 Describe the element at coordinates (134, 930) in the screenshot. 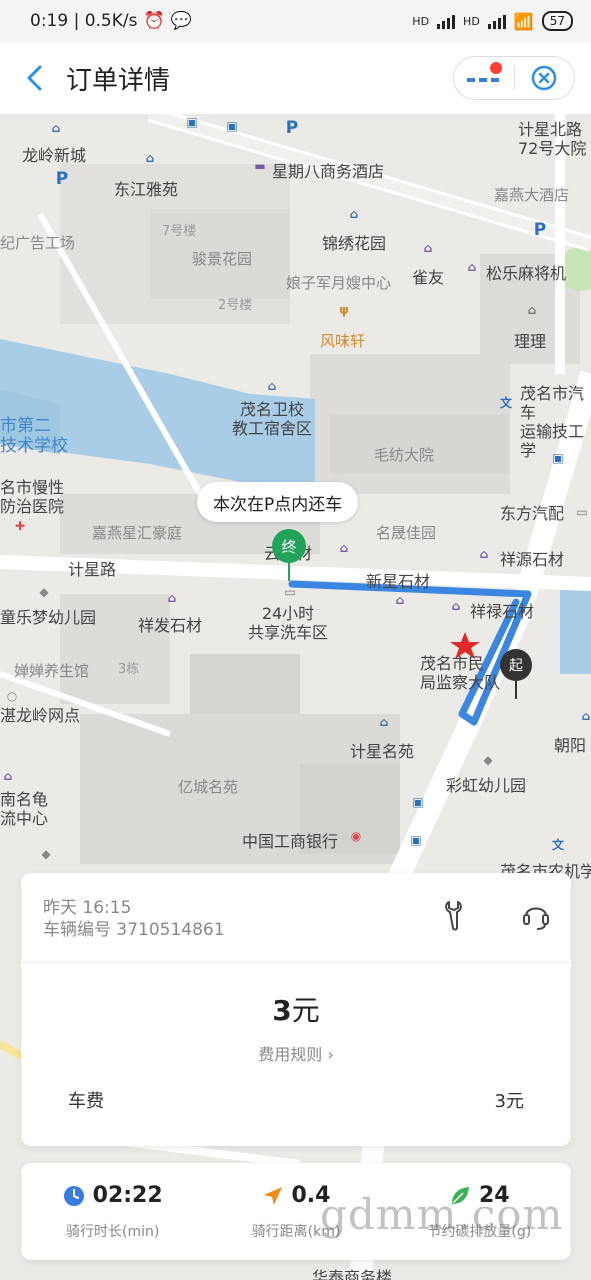

I see `bike-number: 车辆编号 3710514861` at that location.